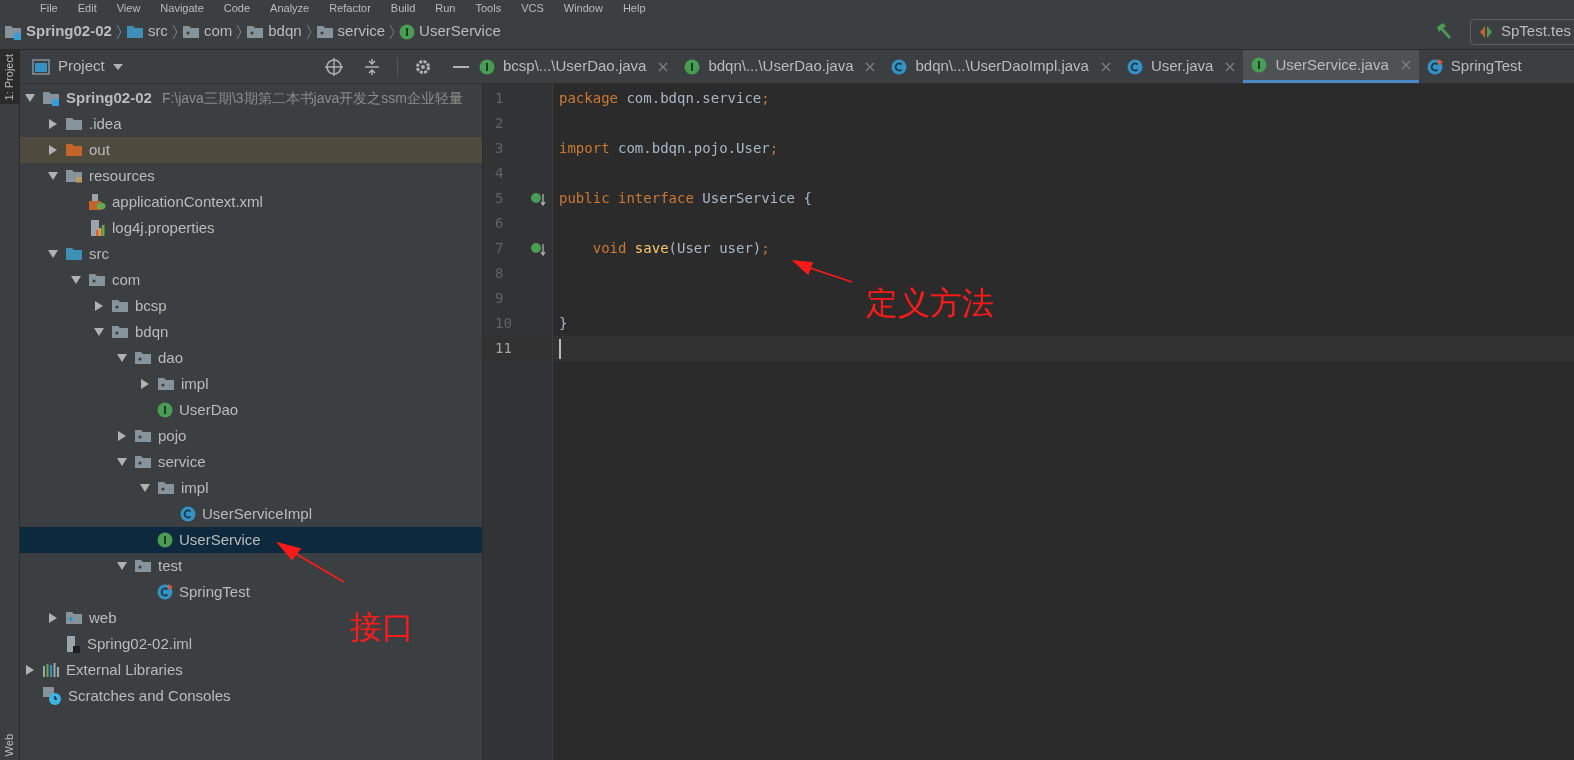  What do you see at coordinates (170, 514) in the screenshot?
I see `tree-item: UserServiceImpl` at bounding box center [170, 514].